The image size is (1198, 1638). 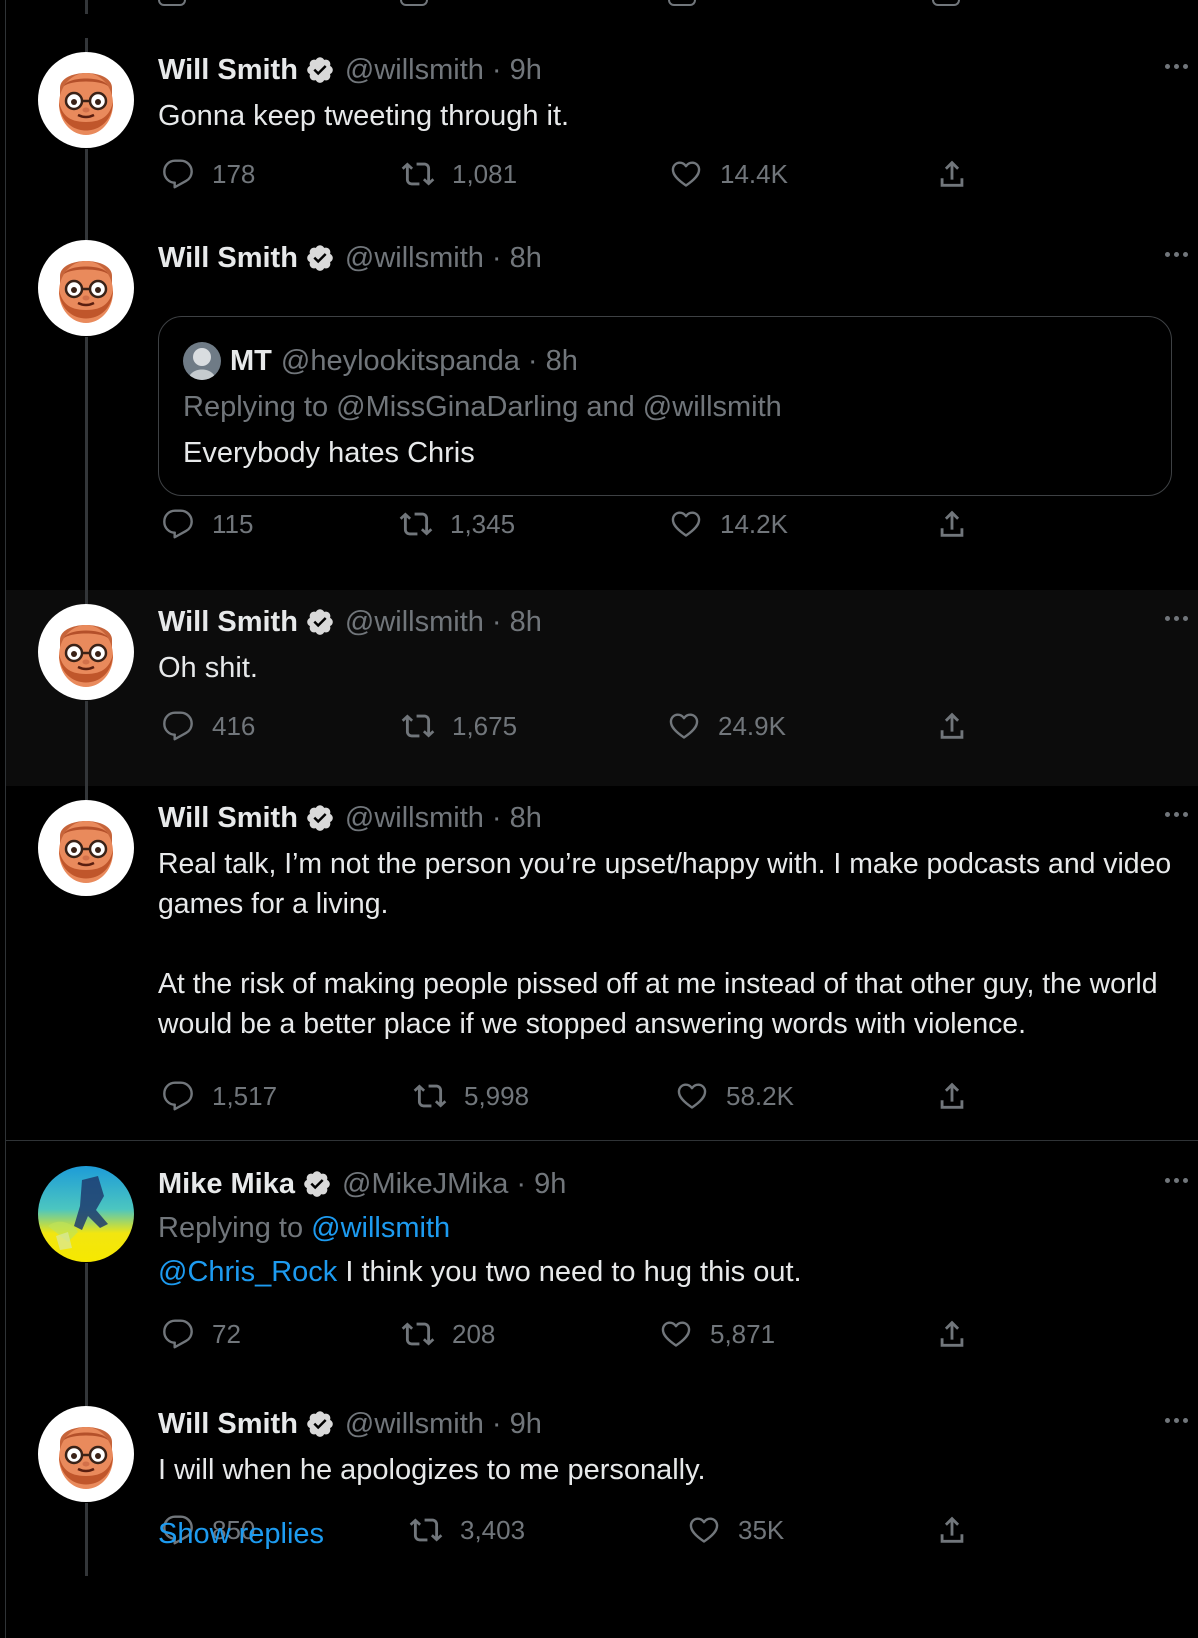 I want to click on retweet-button: 1,345, so click(x=455, y=524).